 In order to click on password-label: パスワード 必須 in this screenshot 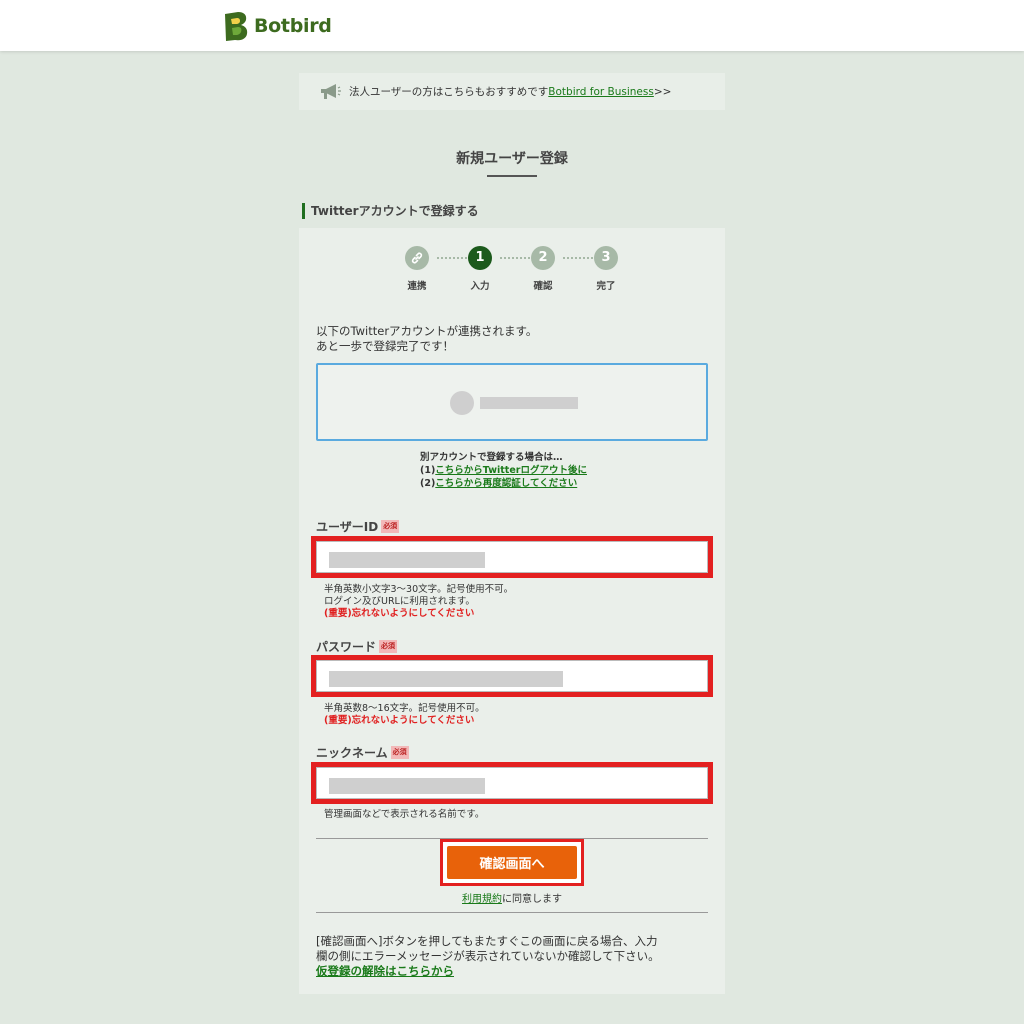, I will do `click(357, 646)`.